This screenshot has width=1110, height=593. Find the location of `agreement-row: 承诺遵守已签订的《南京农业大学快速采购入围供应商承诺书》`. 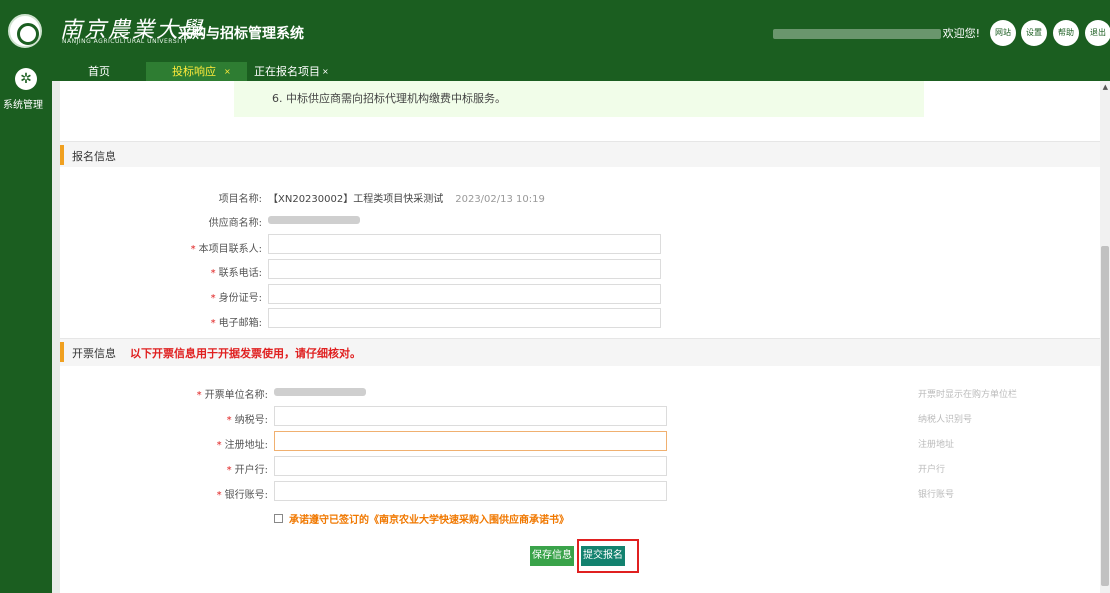

agreement-row: 承诺遵守已签订的《南京农业大学快速采购入围供应商承诺书》 is located at coordinates (421, 518).